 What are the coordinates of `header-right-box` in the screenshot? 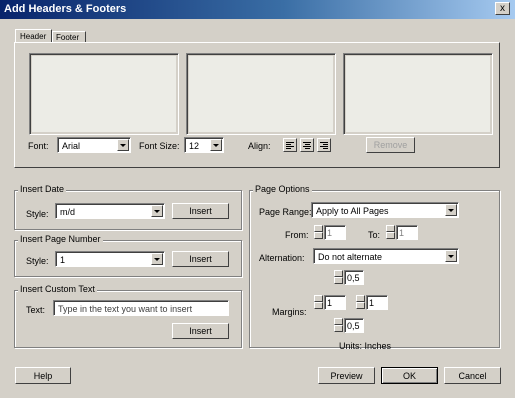 It's located at (418, 94).